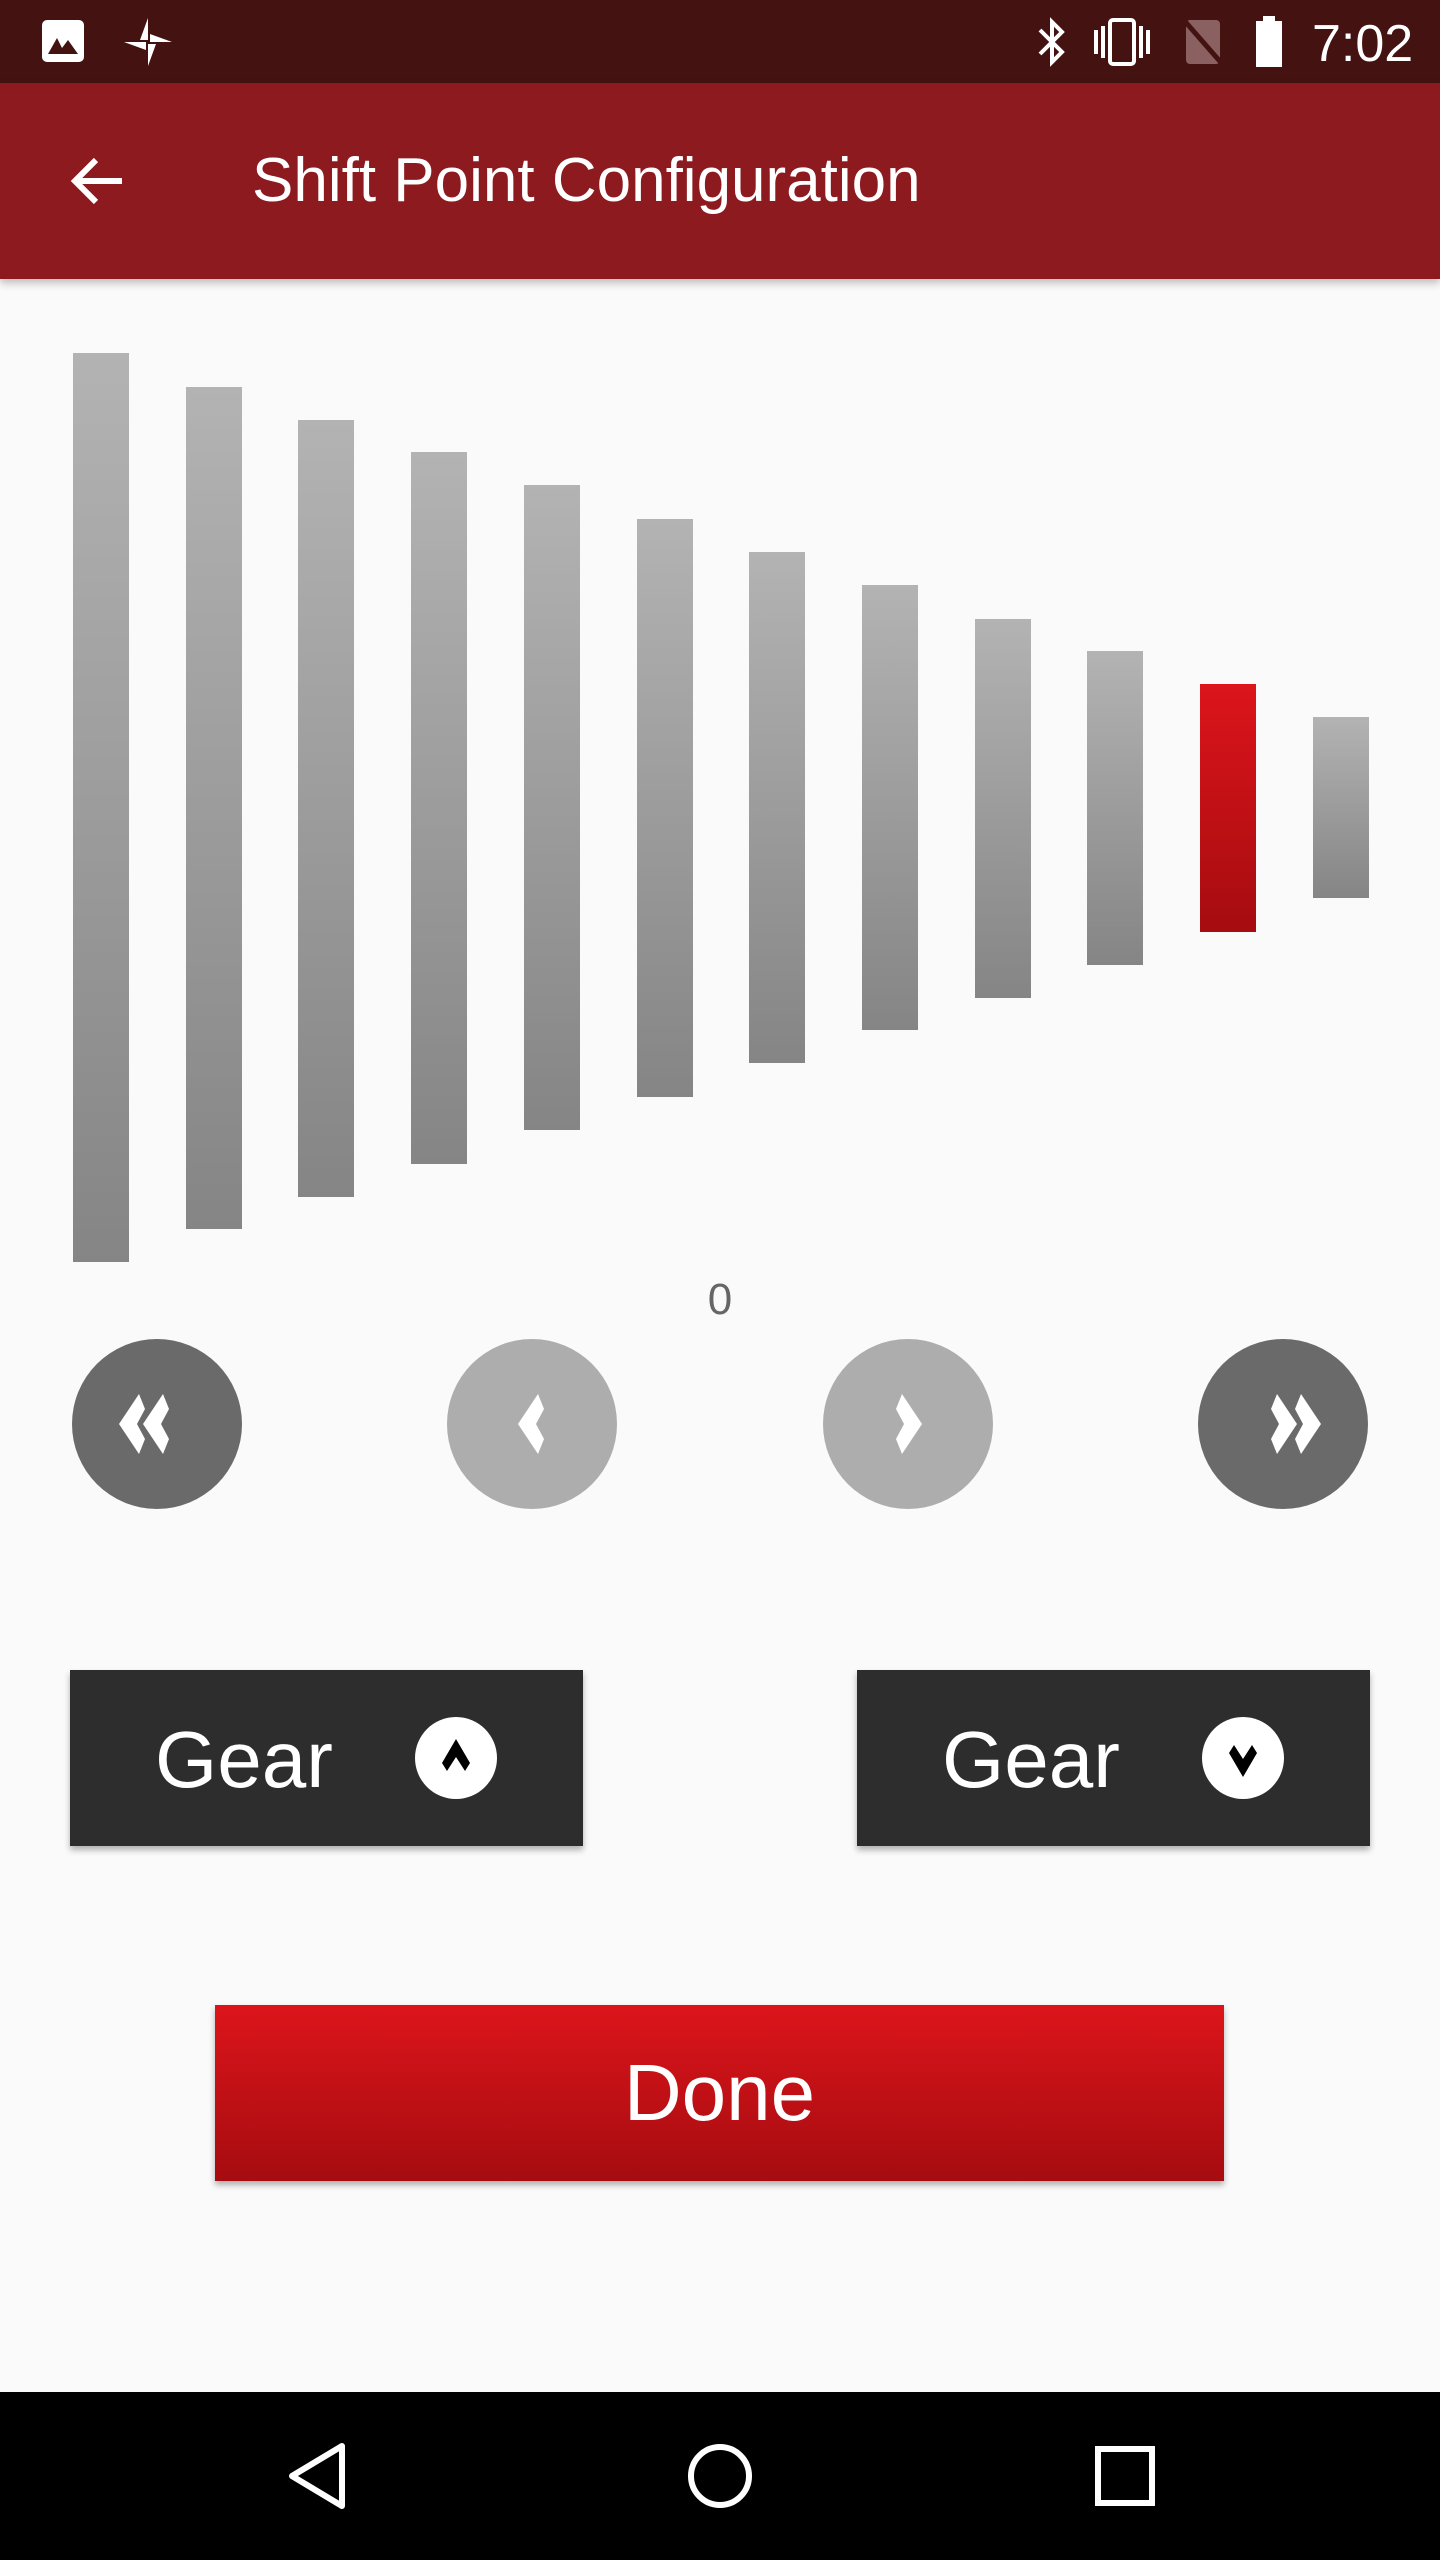  What do you see at coordinates (1243, 1758) in the screenshot?
I see `chevron-down-circle-icon` at bounding box center [1243, 1758].